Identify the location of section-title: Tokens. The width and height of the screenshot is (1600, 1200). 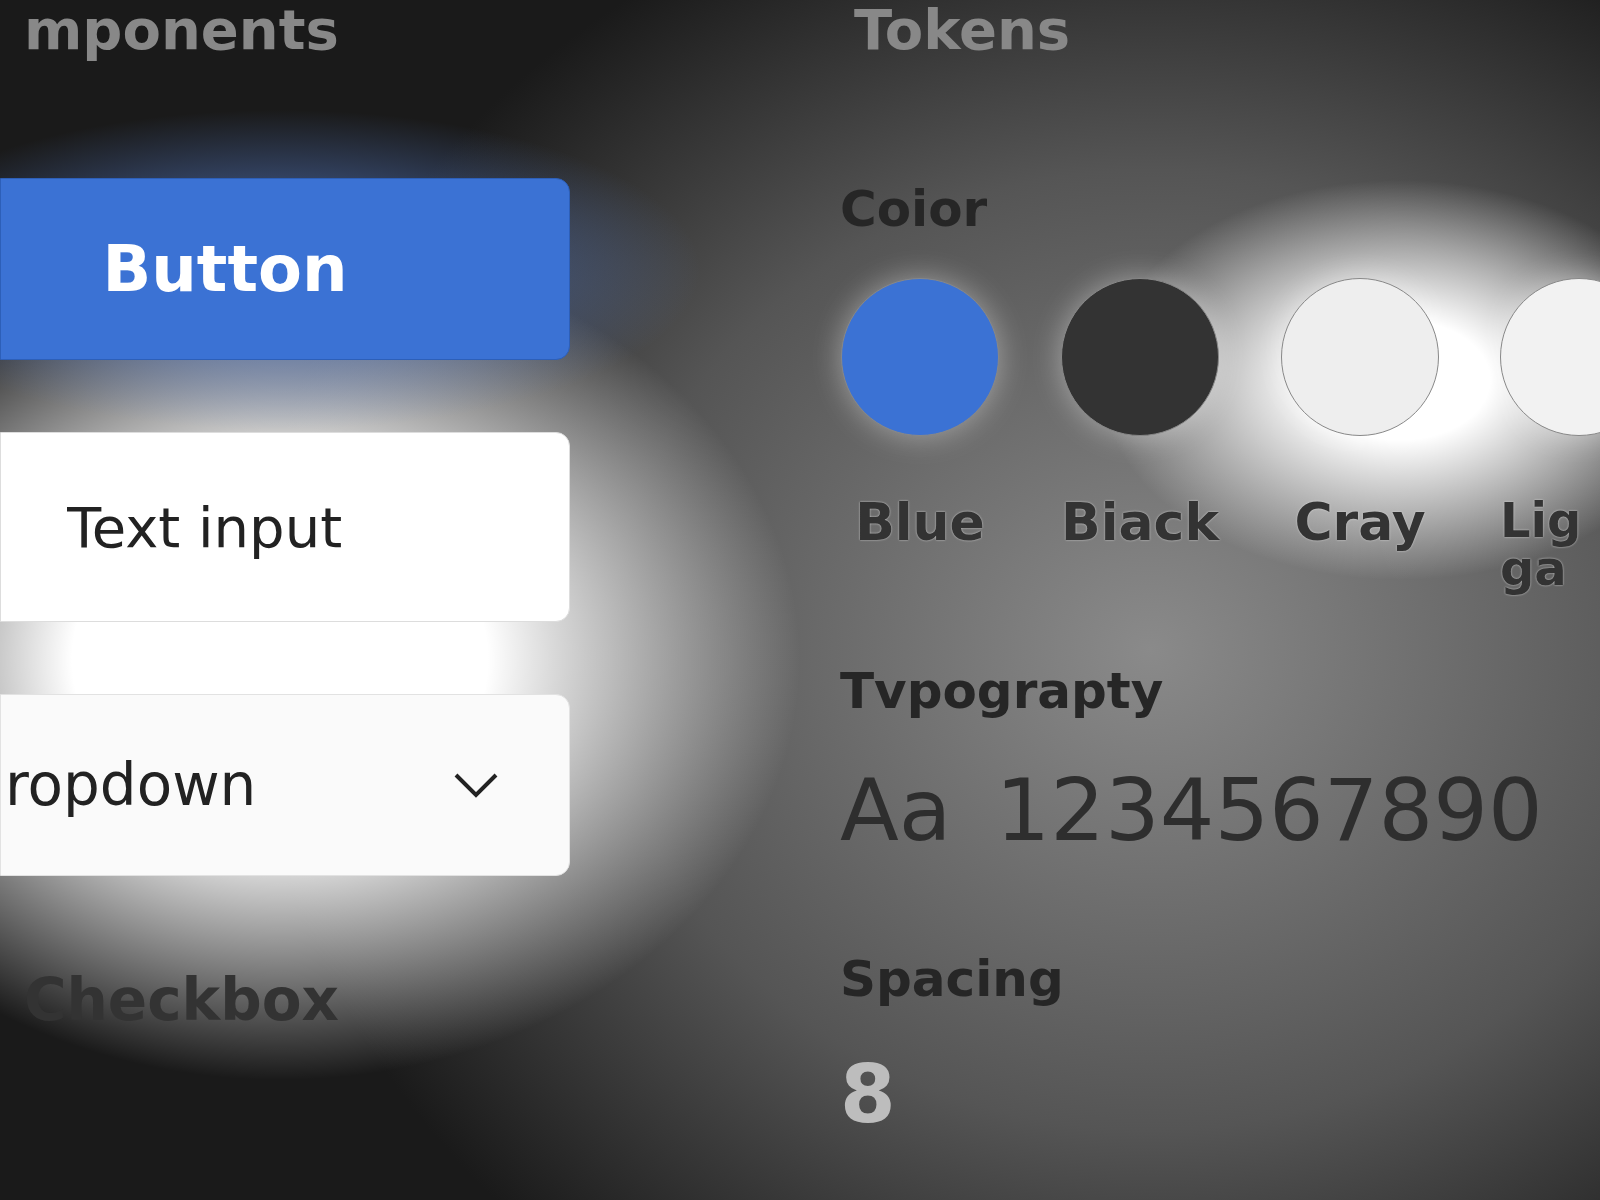
(962, 30).